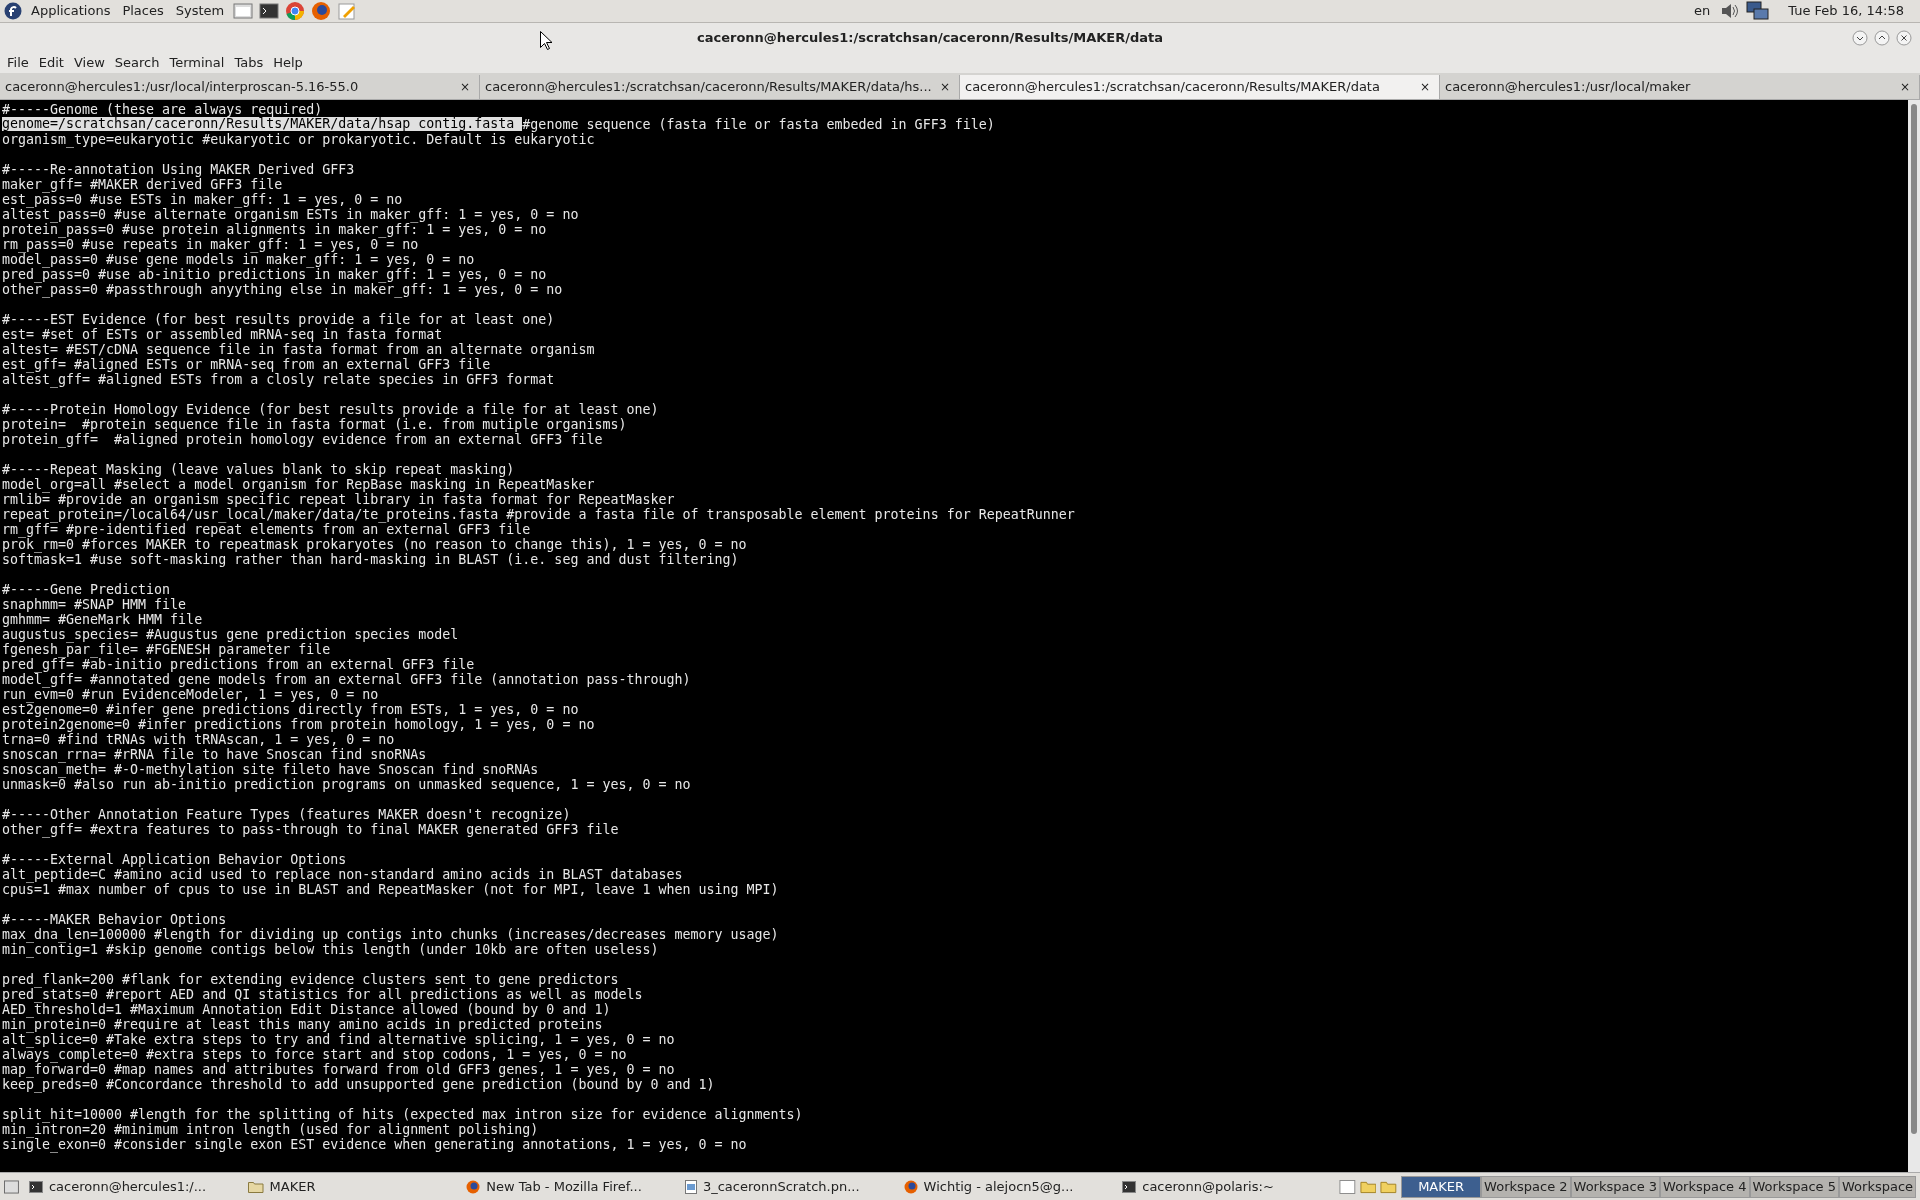  What do you see at coordinates (546, 40) in the screenshot?
I see `mouse-pointer-icon` at bounding box center [546, 40].